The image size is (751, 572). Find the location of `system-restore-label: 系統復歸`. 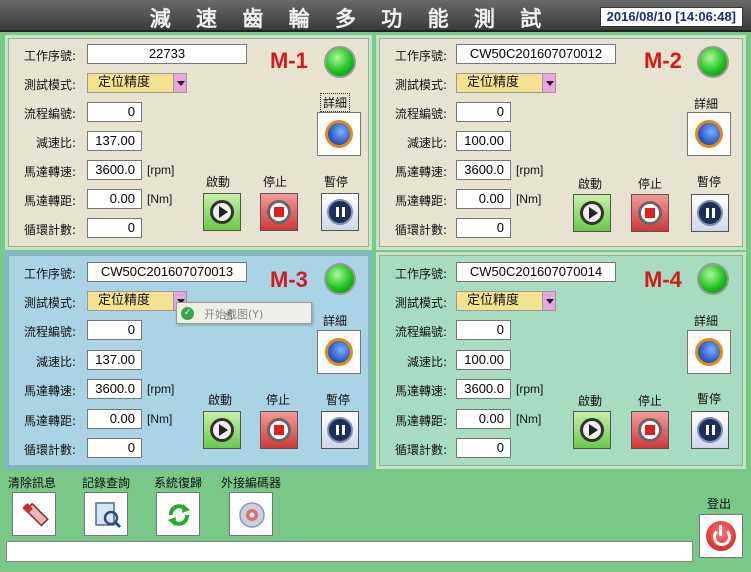

system-restore-label: 系統復歸 is located at coordinates (178, 483).